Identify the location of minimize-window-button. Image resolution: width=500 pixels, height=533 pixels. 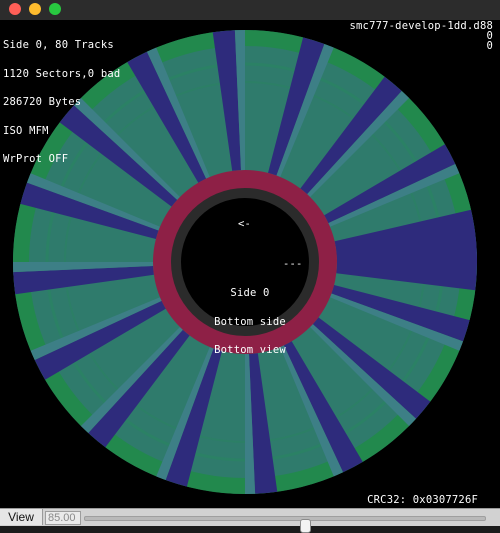
(35, 9).